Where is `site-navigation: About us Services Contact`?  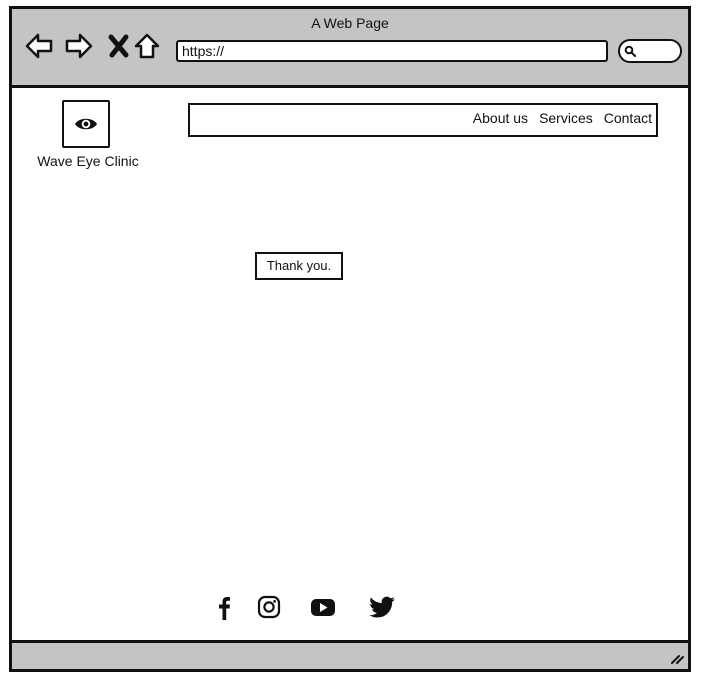
site-navigation: About us Services Contact is located at coordinates (423, 120).